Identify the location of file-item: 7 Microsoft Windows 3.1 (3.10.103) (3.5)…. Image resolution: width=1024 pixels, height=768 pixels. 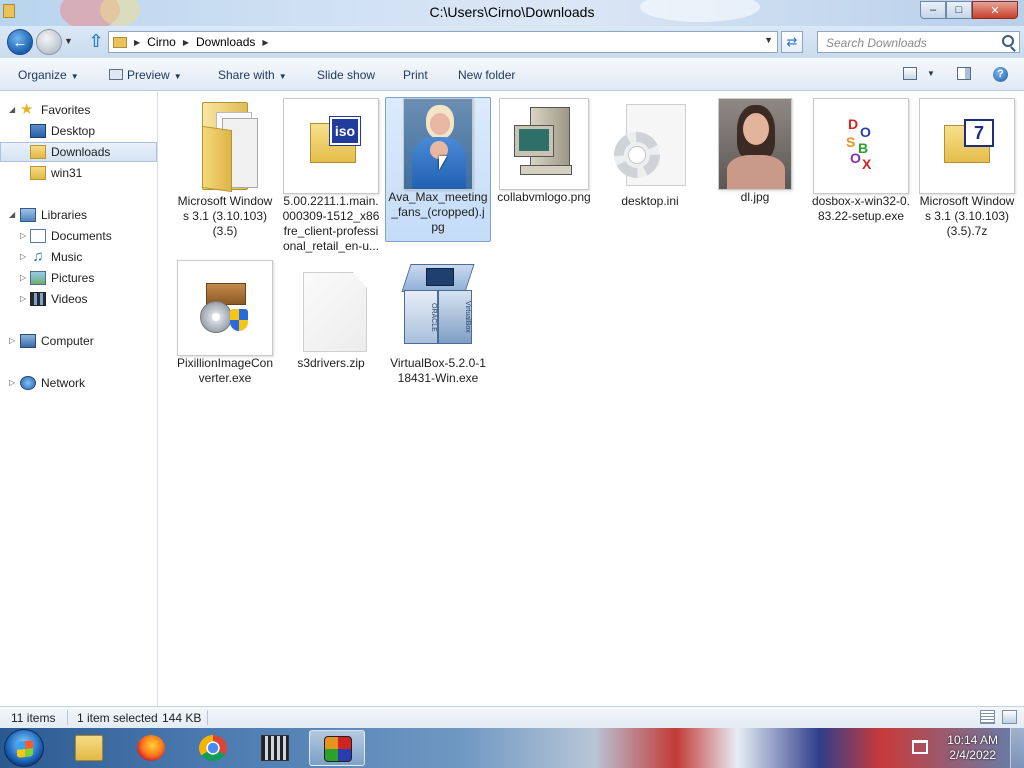
(967, 168).